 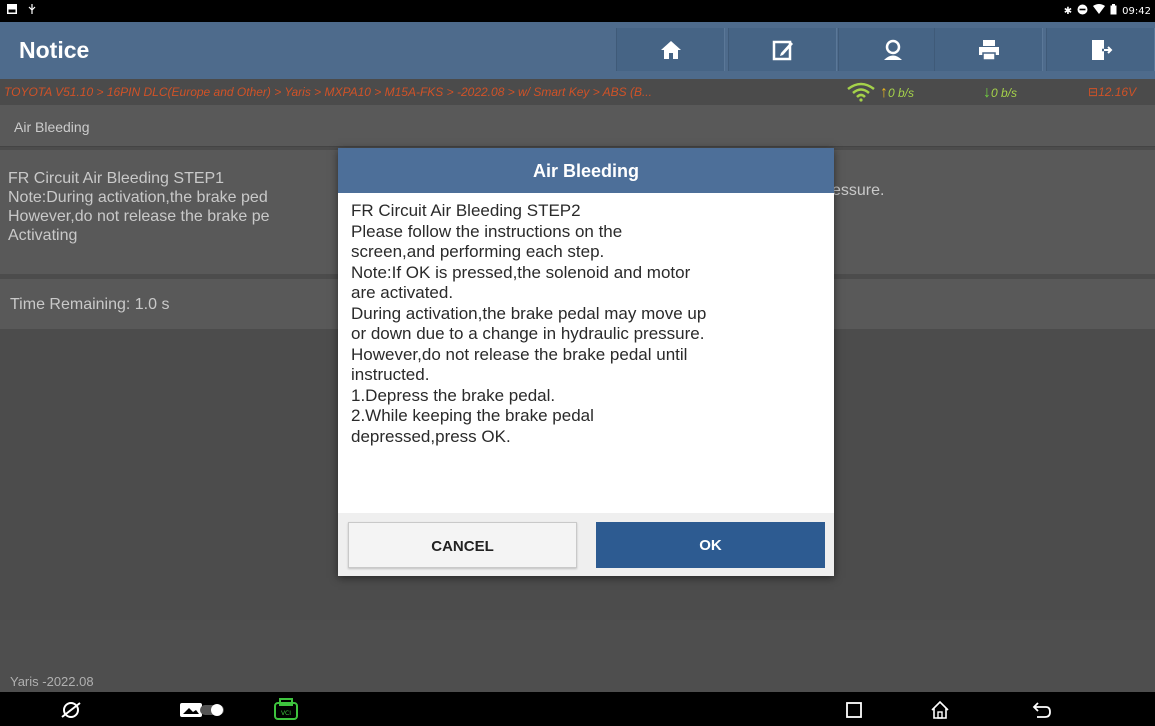 I want to click on dialog-line: instructed., so click(x=390, y=374).